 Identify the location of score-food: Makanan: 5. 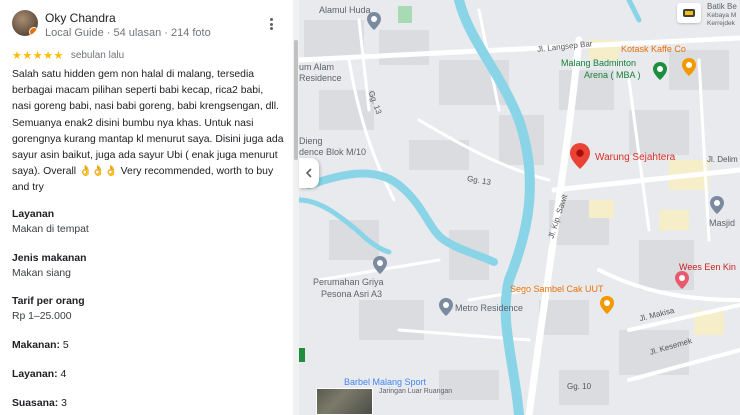
(40, 345).